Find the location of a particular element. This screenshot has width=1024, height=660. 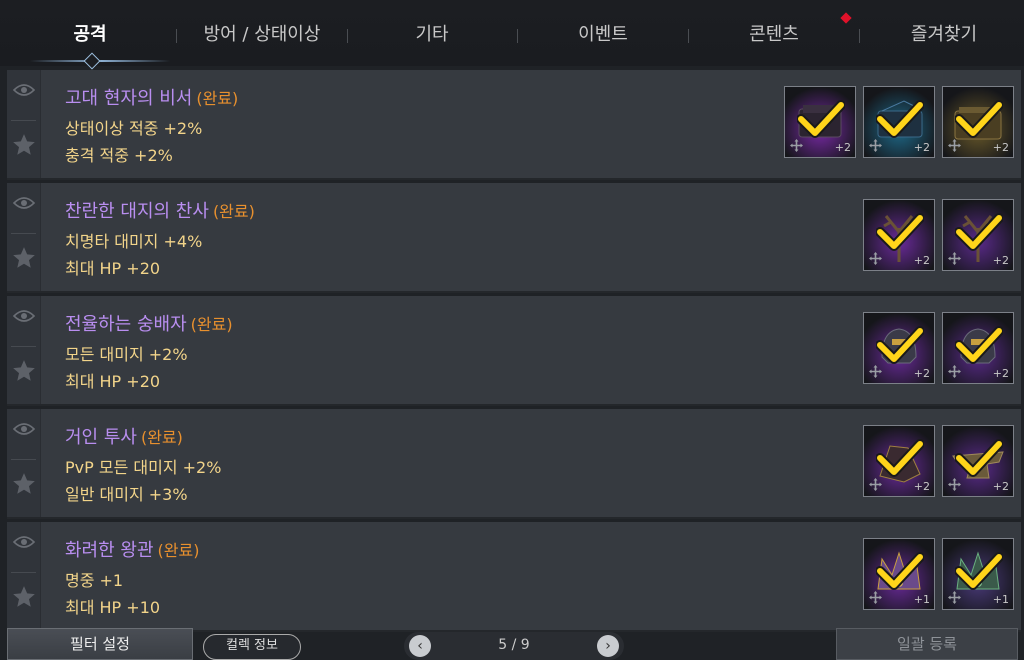

collection-title: 거인 투사 (완료) is located at coordinates (124, 436).